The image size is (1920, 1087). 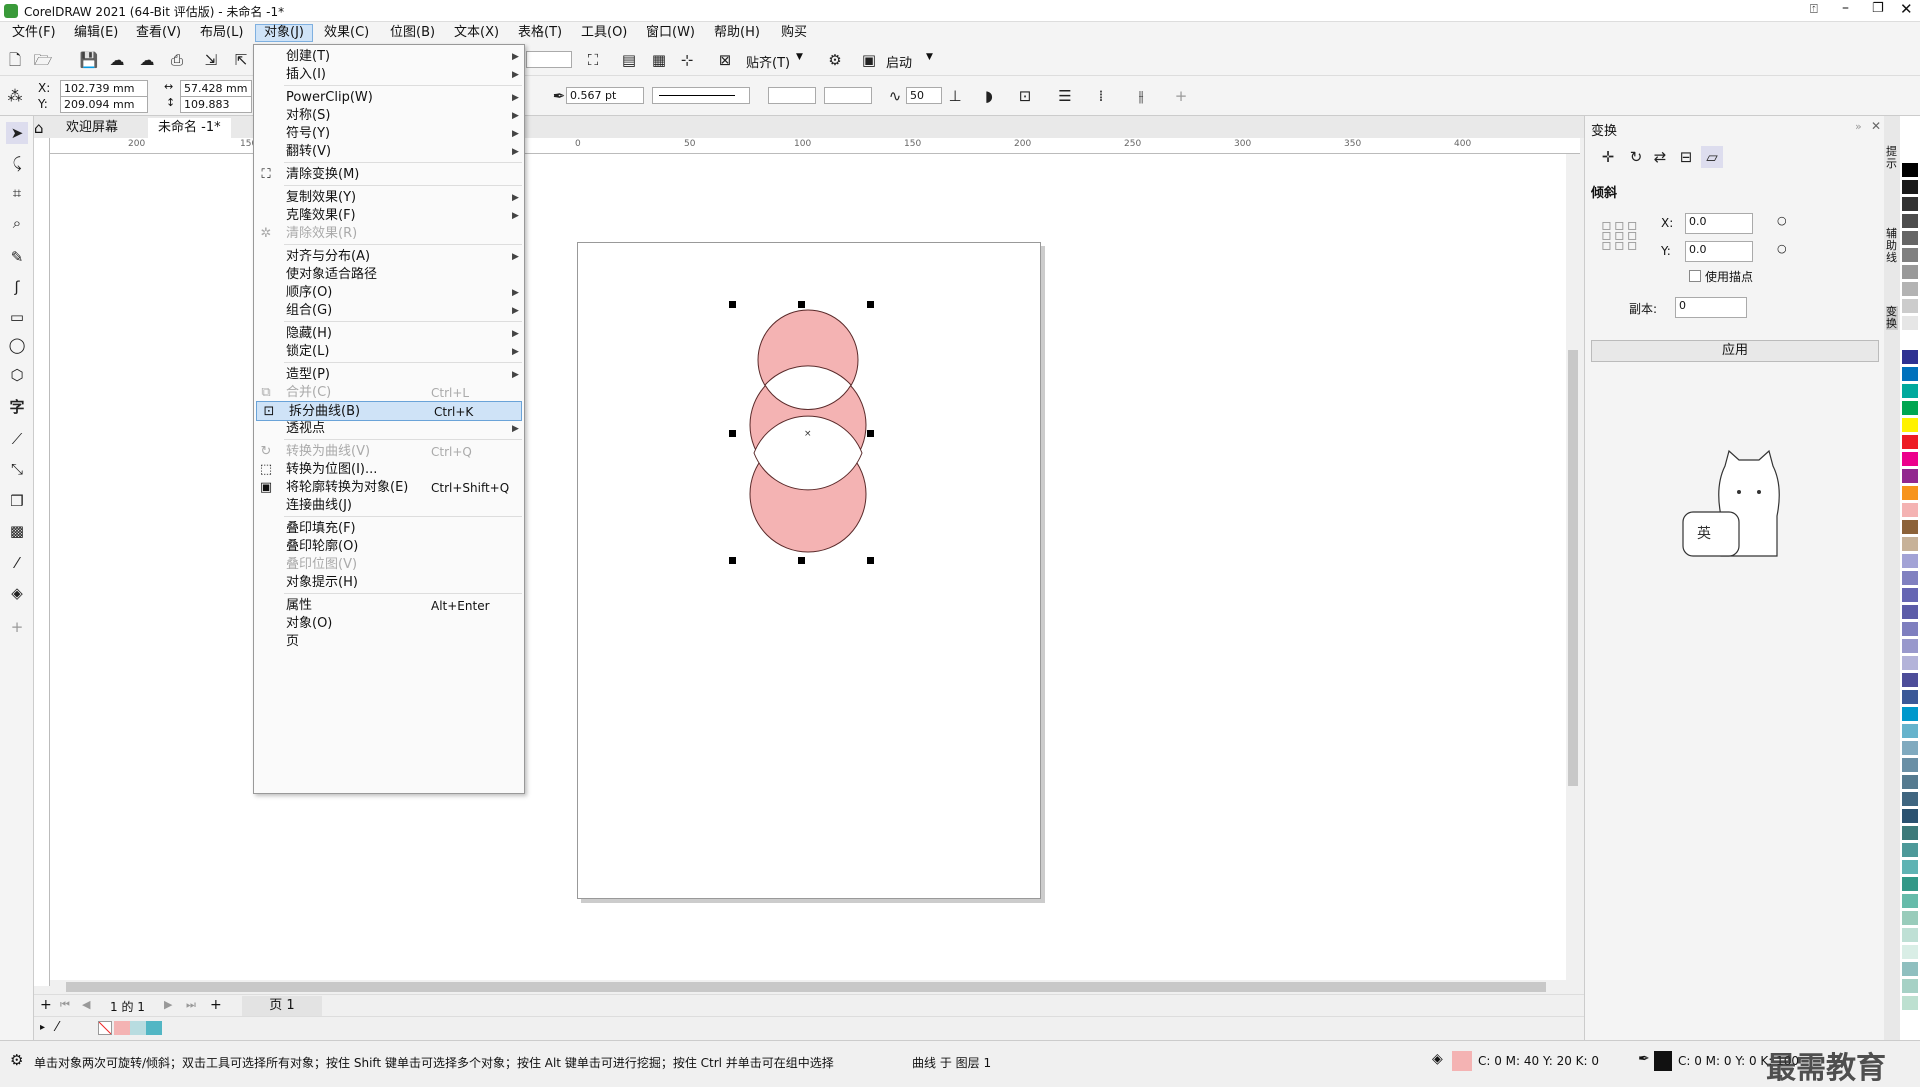 What do you see at coordinates (117, 60) in the screenshot?
I see `cloud-download-icon: ☁` at bounding box center [117, 60].